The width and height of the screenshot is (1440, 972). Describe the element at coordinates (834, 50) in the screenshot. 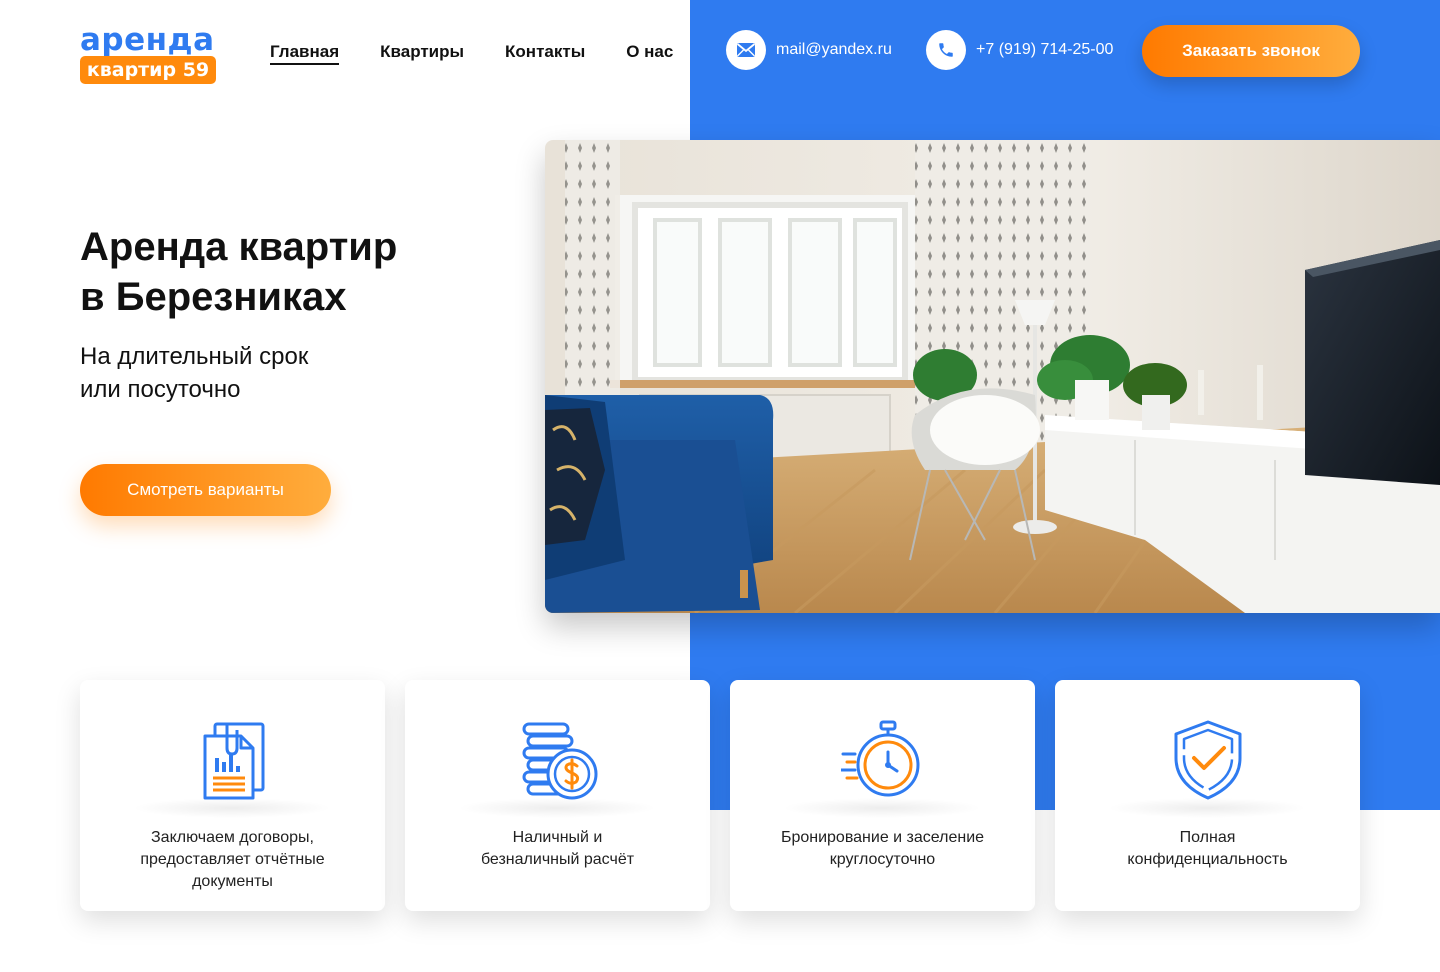

I see `email-link: mail@yandex.ru` at that location.